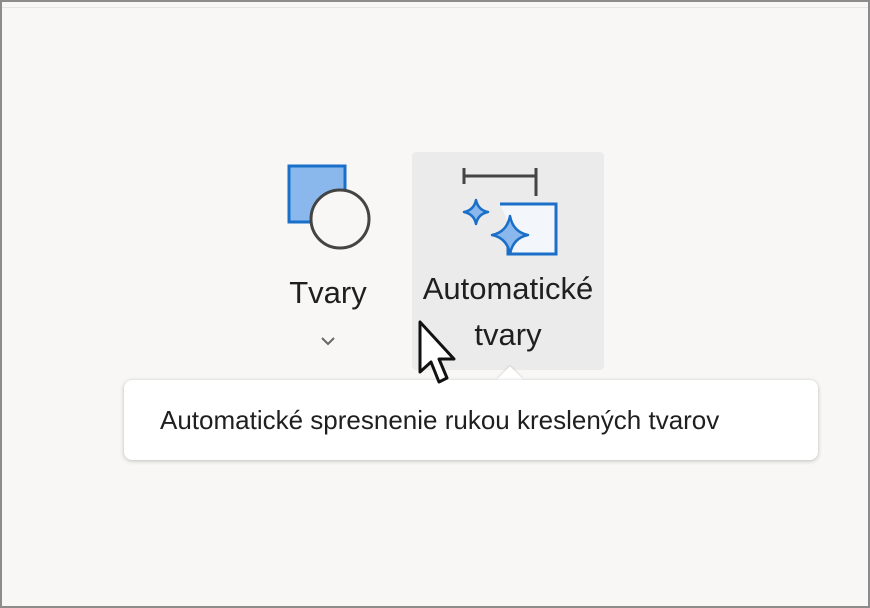 This screenshot has height=608, width=870. What do you see at coordinates (328, 341) in the screenshot?
I see `chevron-down-icon` at bounding box center [328, 341].